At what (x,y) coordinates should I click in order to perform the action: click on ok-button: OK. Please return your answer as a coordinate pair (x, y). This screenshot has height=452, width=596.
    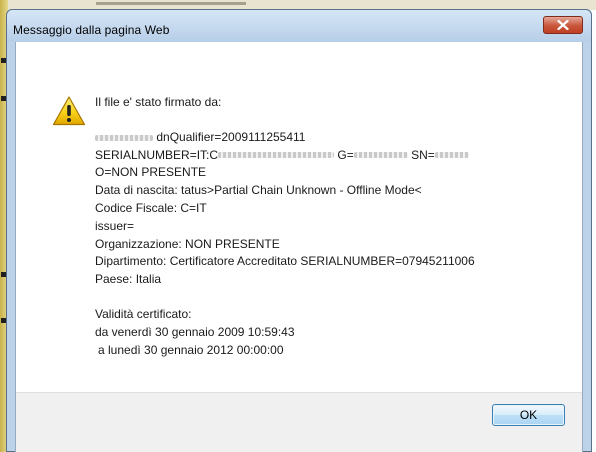
    Looking at the image, I should click on (528, 415).